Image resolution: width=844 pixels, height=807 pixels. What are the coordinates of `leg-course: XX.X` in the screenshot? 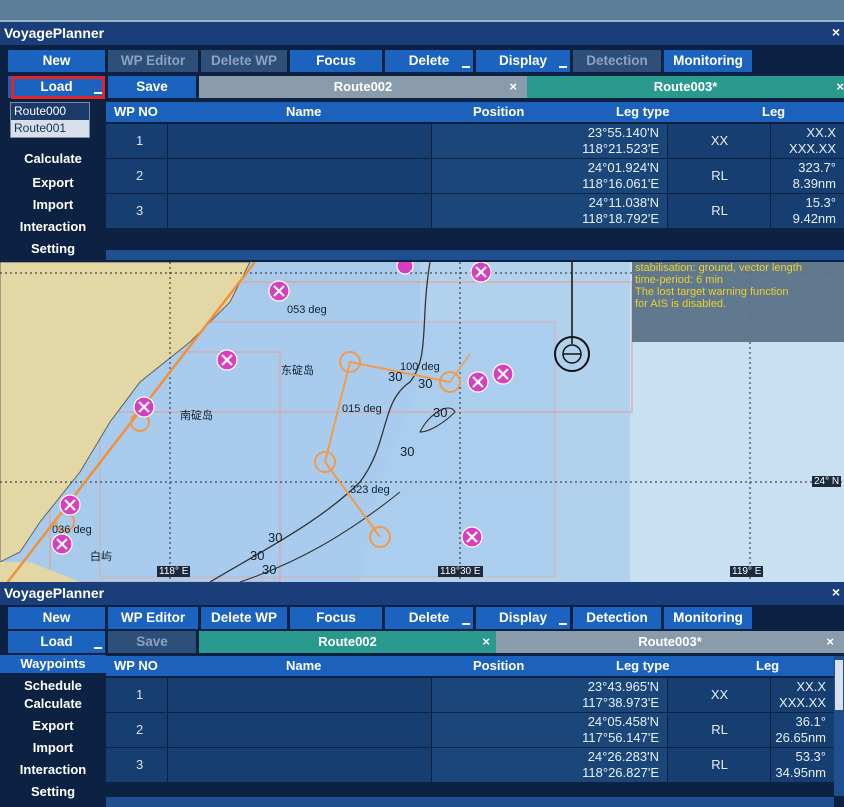 It's located at (811, 686).